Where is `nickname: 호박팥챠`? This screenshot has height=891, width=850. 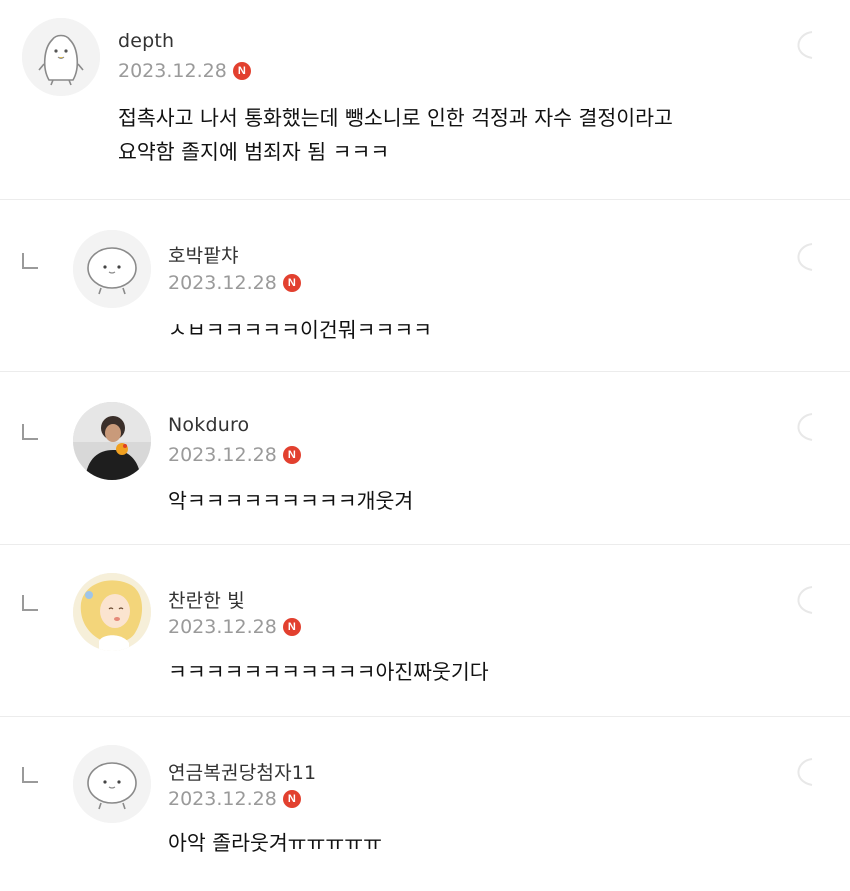 nickname: 호박팥챠 is located at coordinates (203, 254).